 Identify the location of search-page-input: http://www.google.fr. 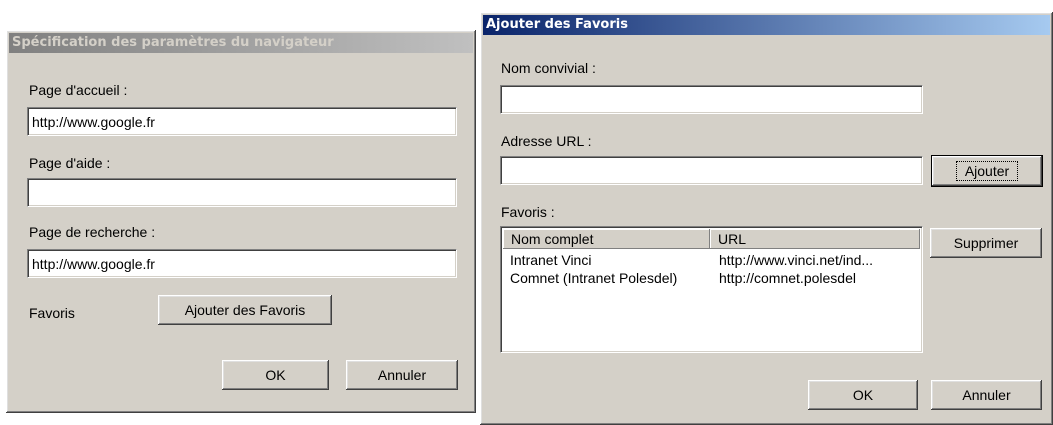
(242, 263).